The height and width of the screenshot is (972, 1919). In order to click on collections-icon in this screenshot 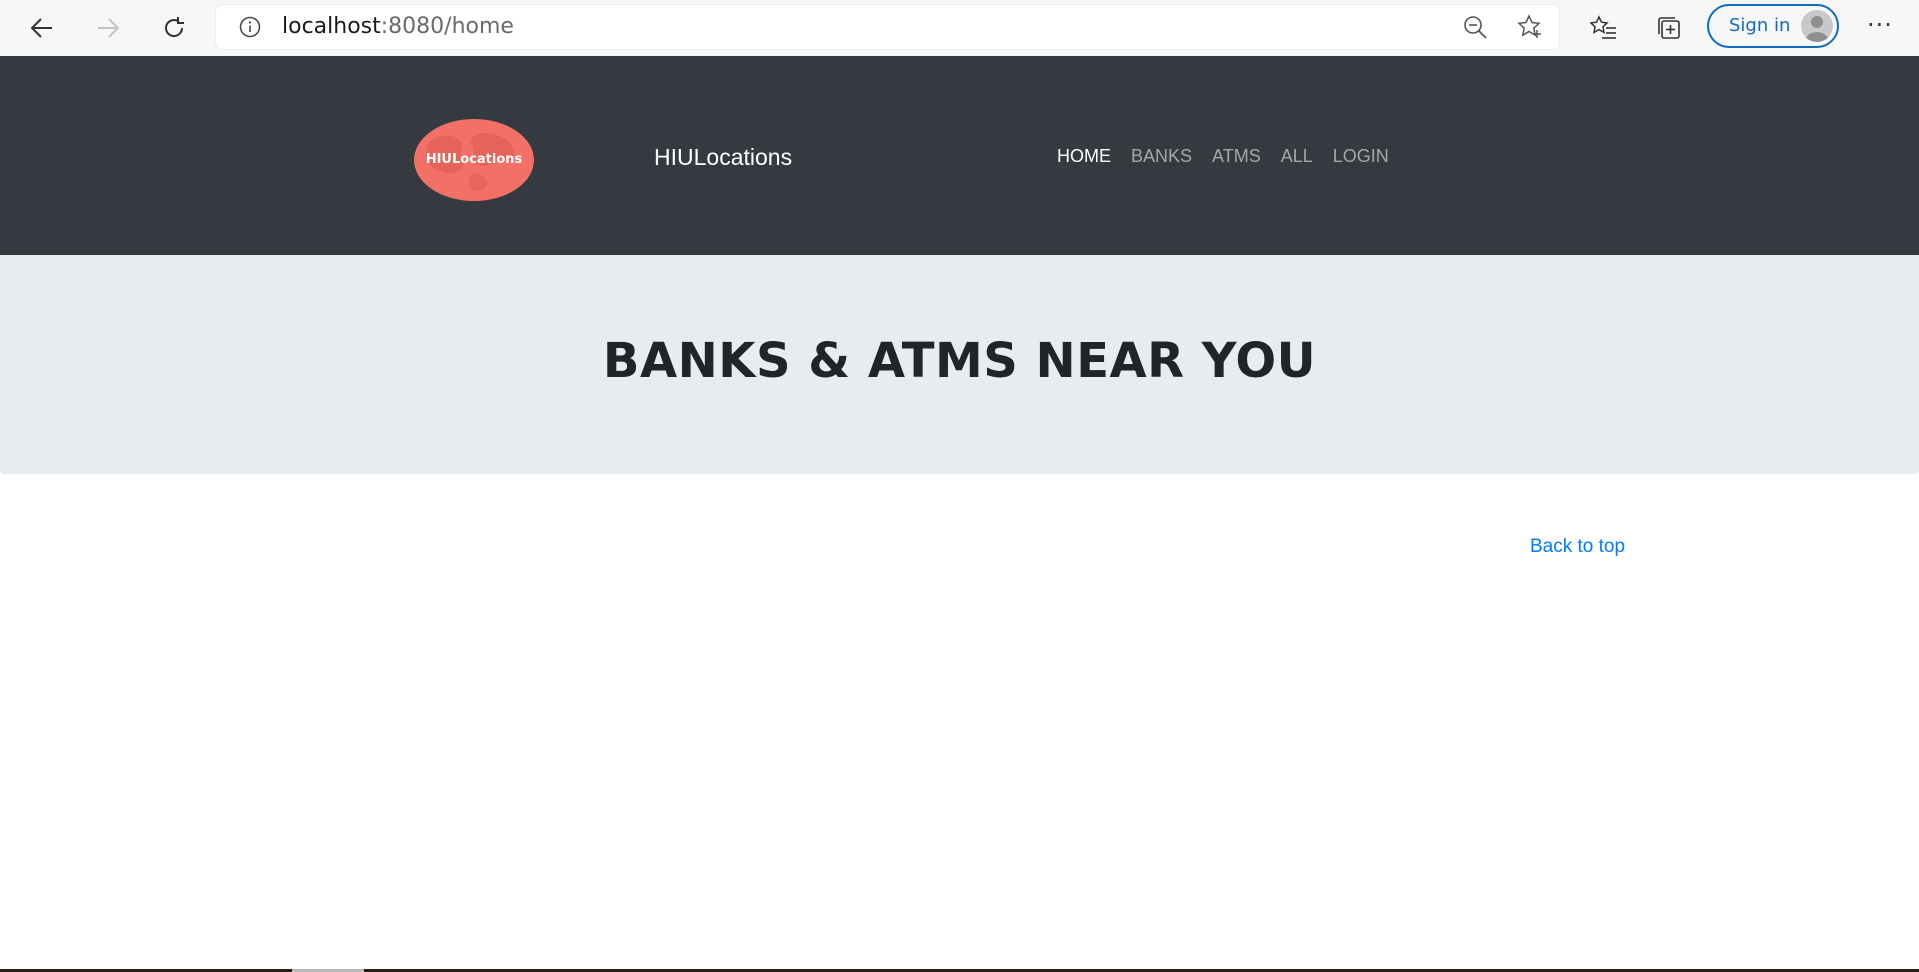, I will do `click(1669, 28)`.